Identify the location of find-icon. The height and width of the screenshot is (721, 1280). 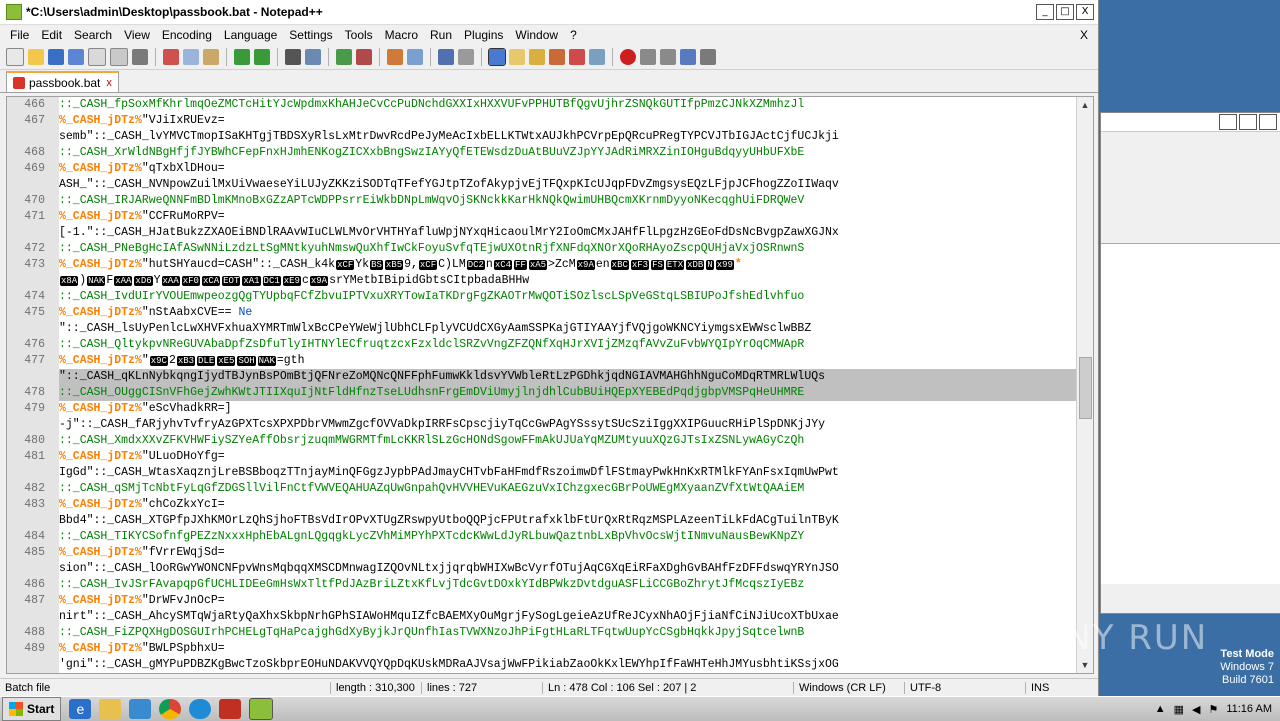
(293, 57).